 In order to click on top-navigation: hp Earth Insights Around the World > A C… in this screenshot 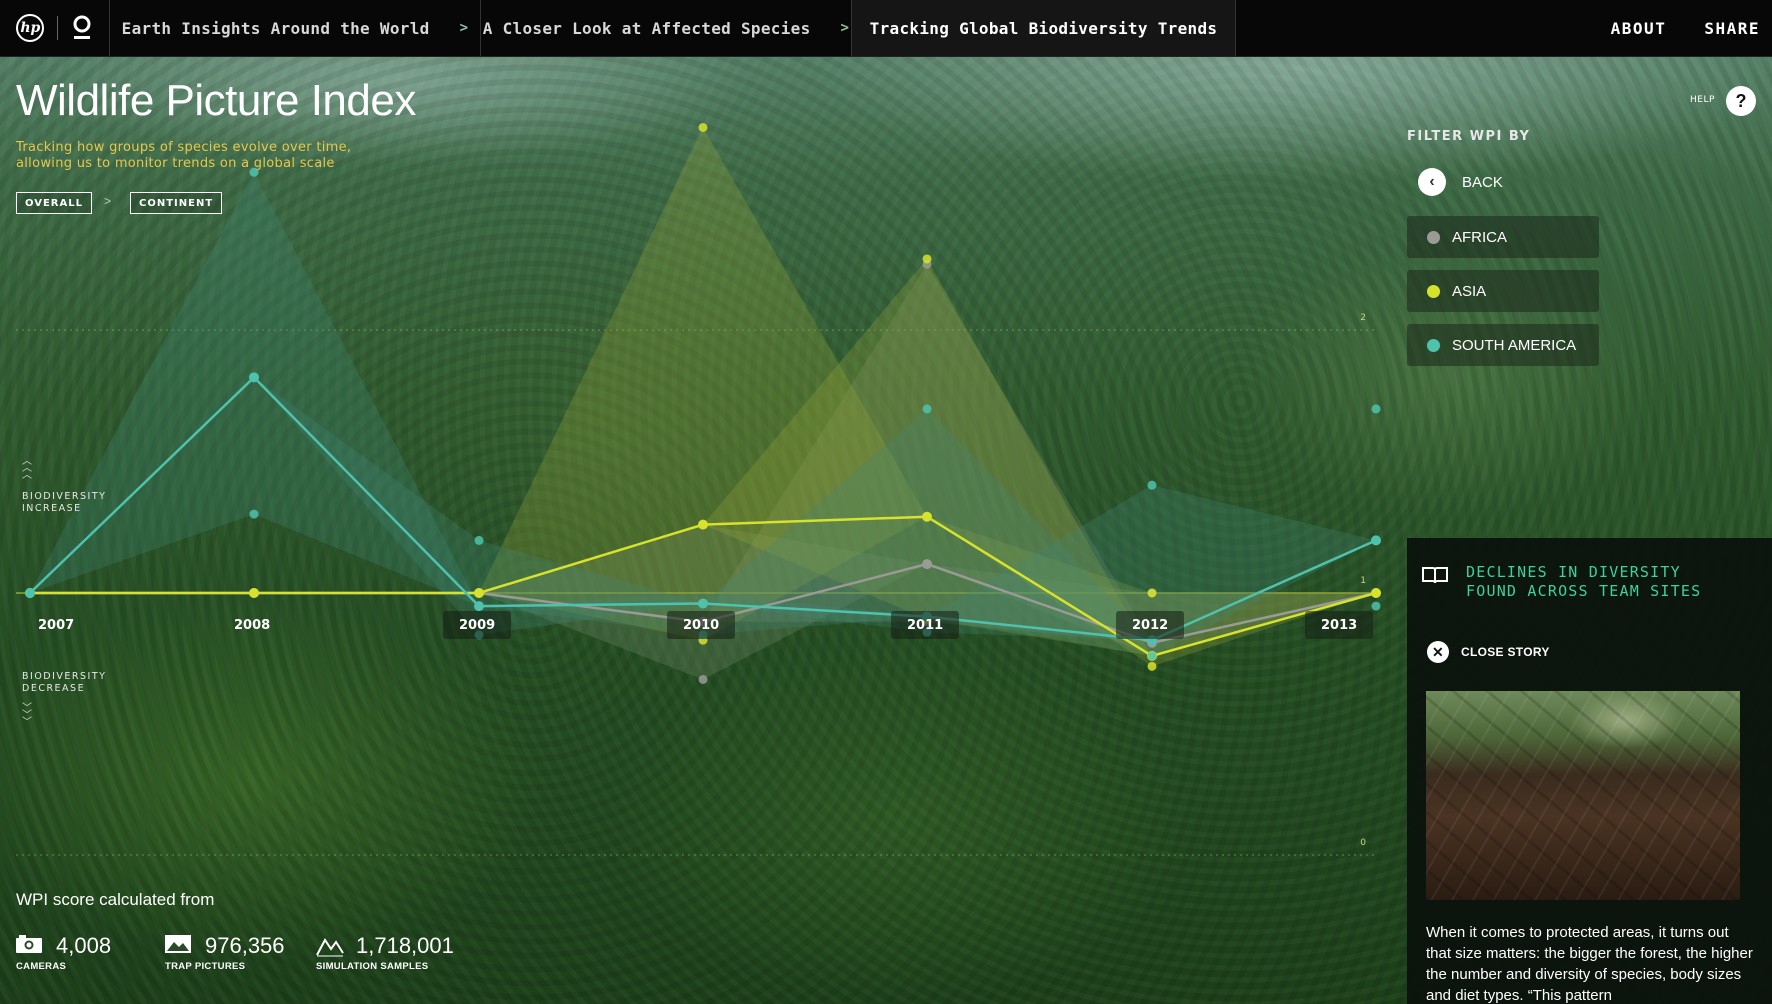, I will do `click(886, 28)`.